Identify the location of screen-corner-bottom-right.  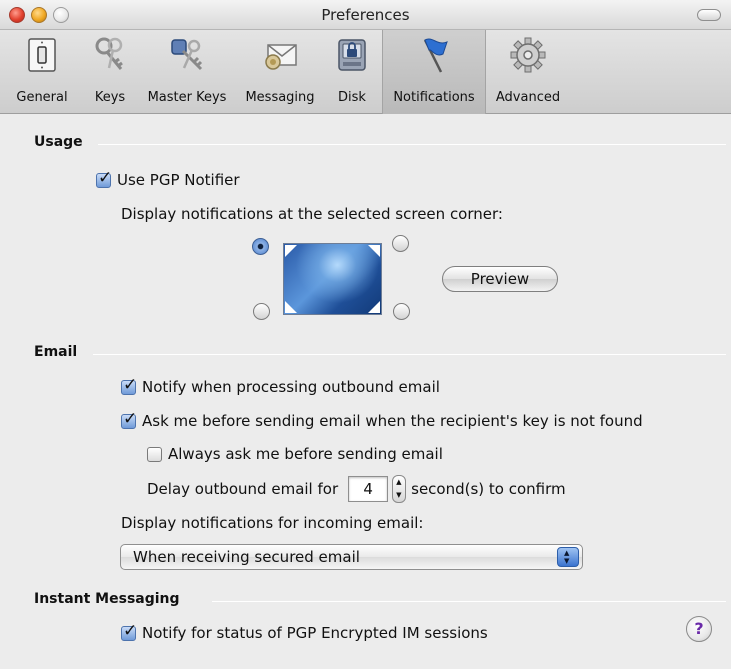
(374, 307).